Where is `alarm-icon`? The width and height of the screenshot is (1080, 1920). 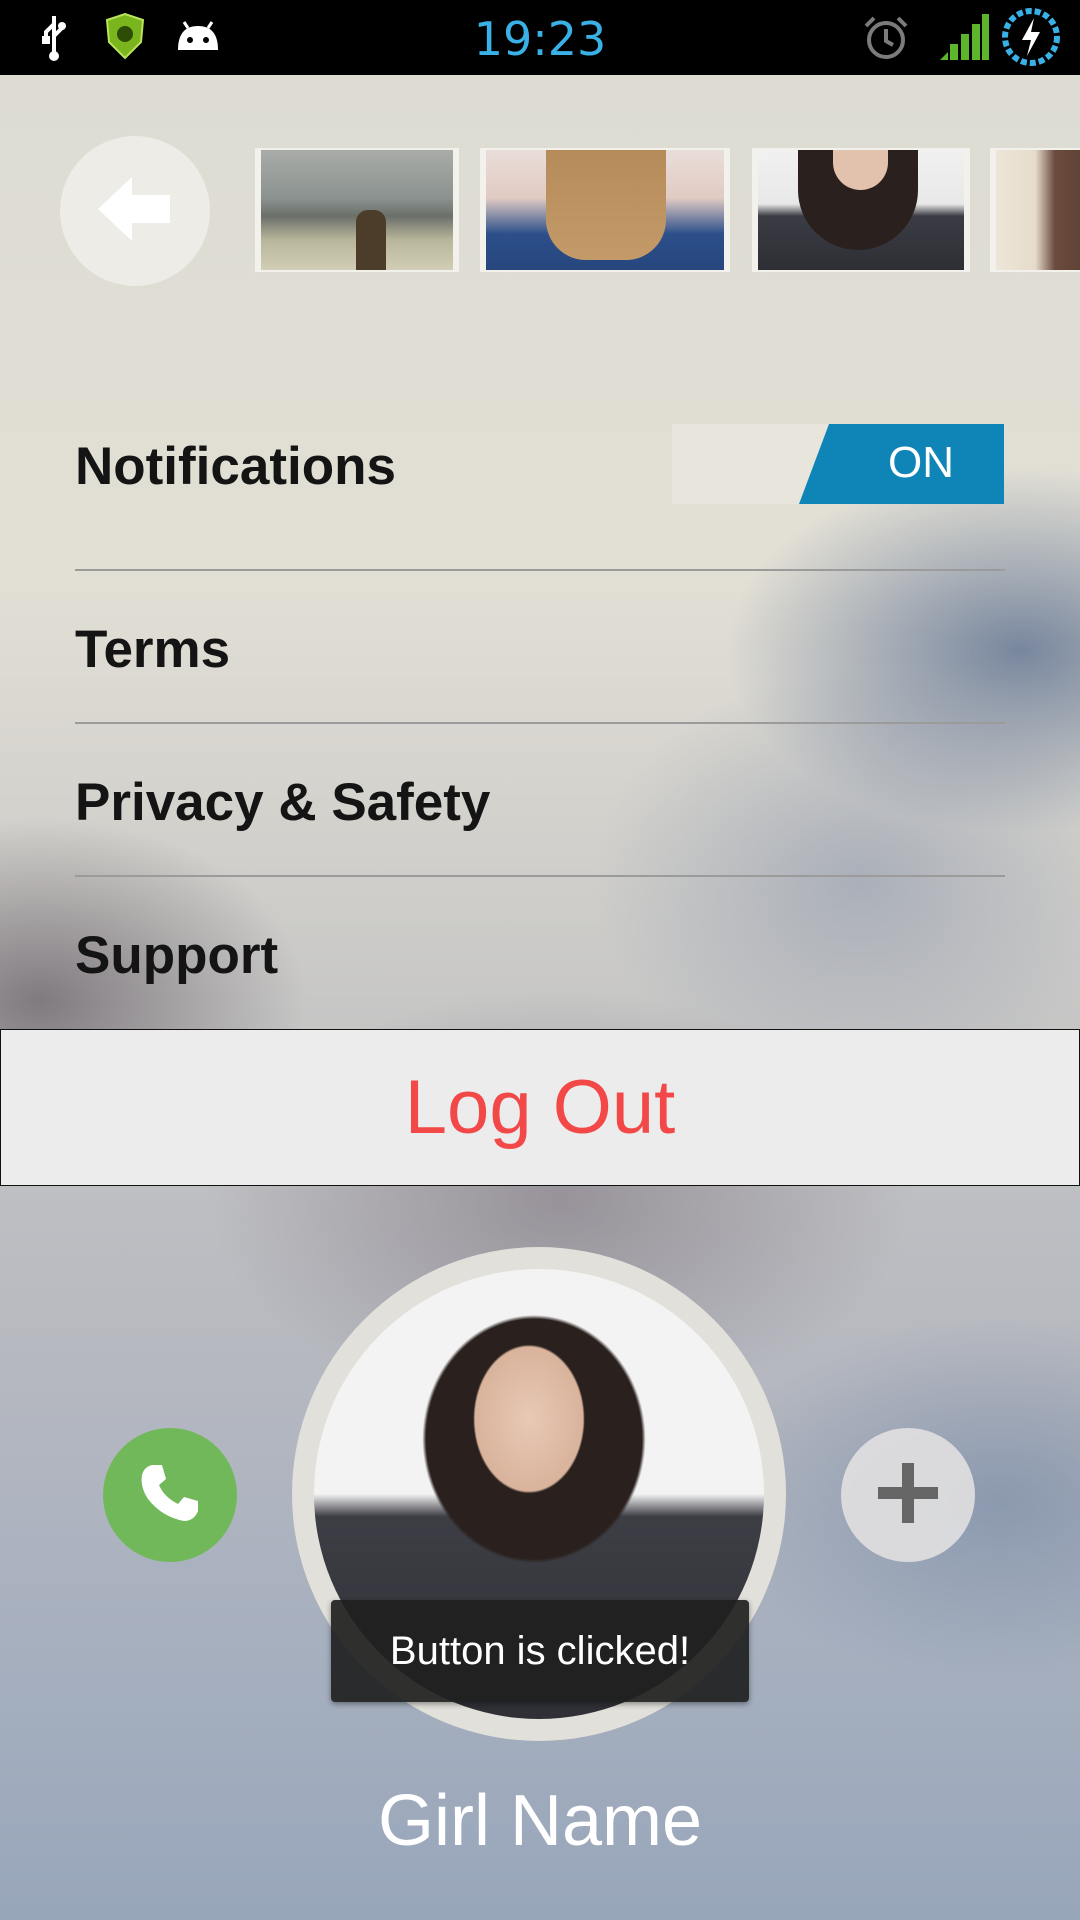
alarm-icon is located at coordinates (886, 40).